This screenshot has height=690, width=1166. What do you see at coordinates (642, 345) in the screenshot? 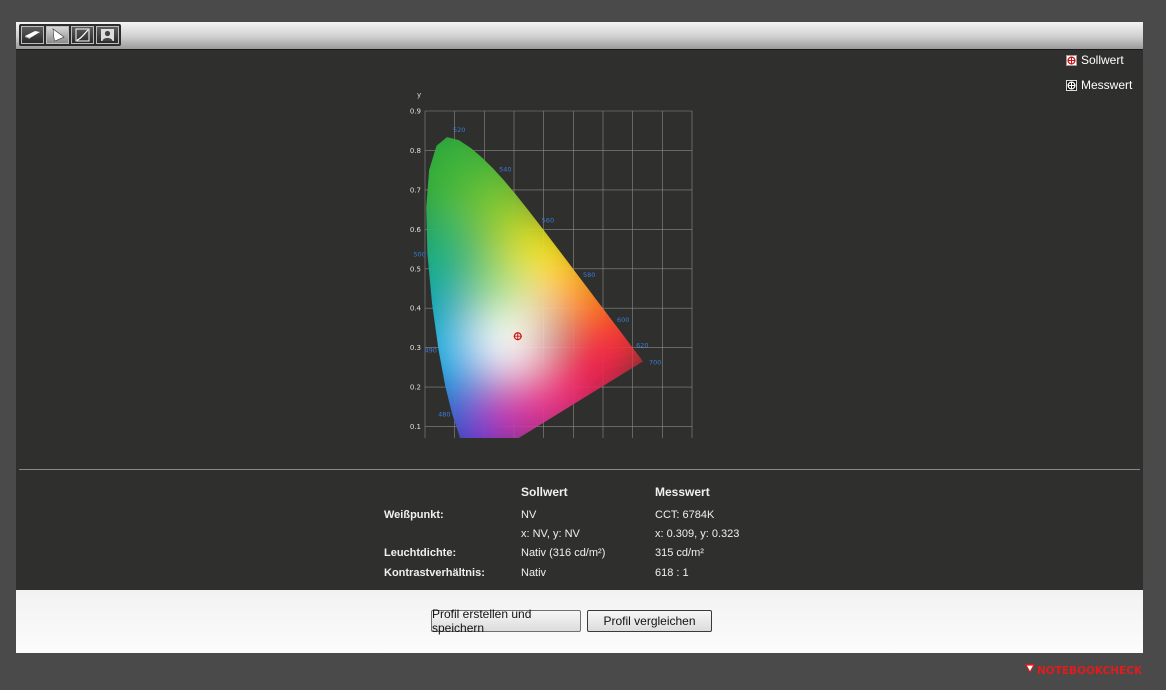
I see `wavelength-label: 620` at bounding box center [642, 345].